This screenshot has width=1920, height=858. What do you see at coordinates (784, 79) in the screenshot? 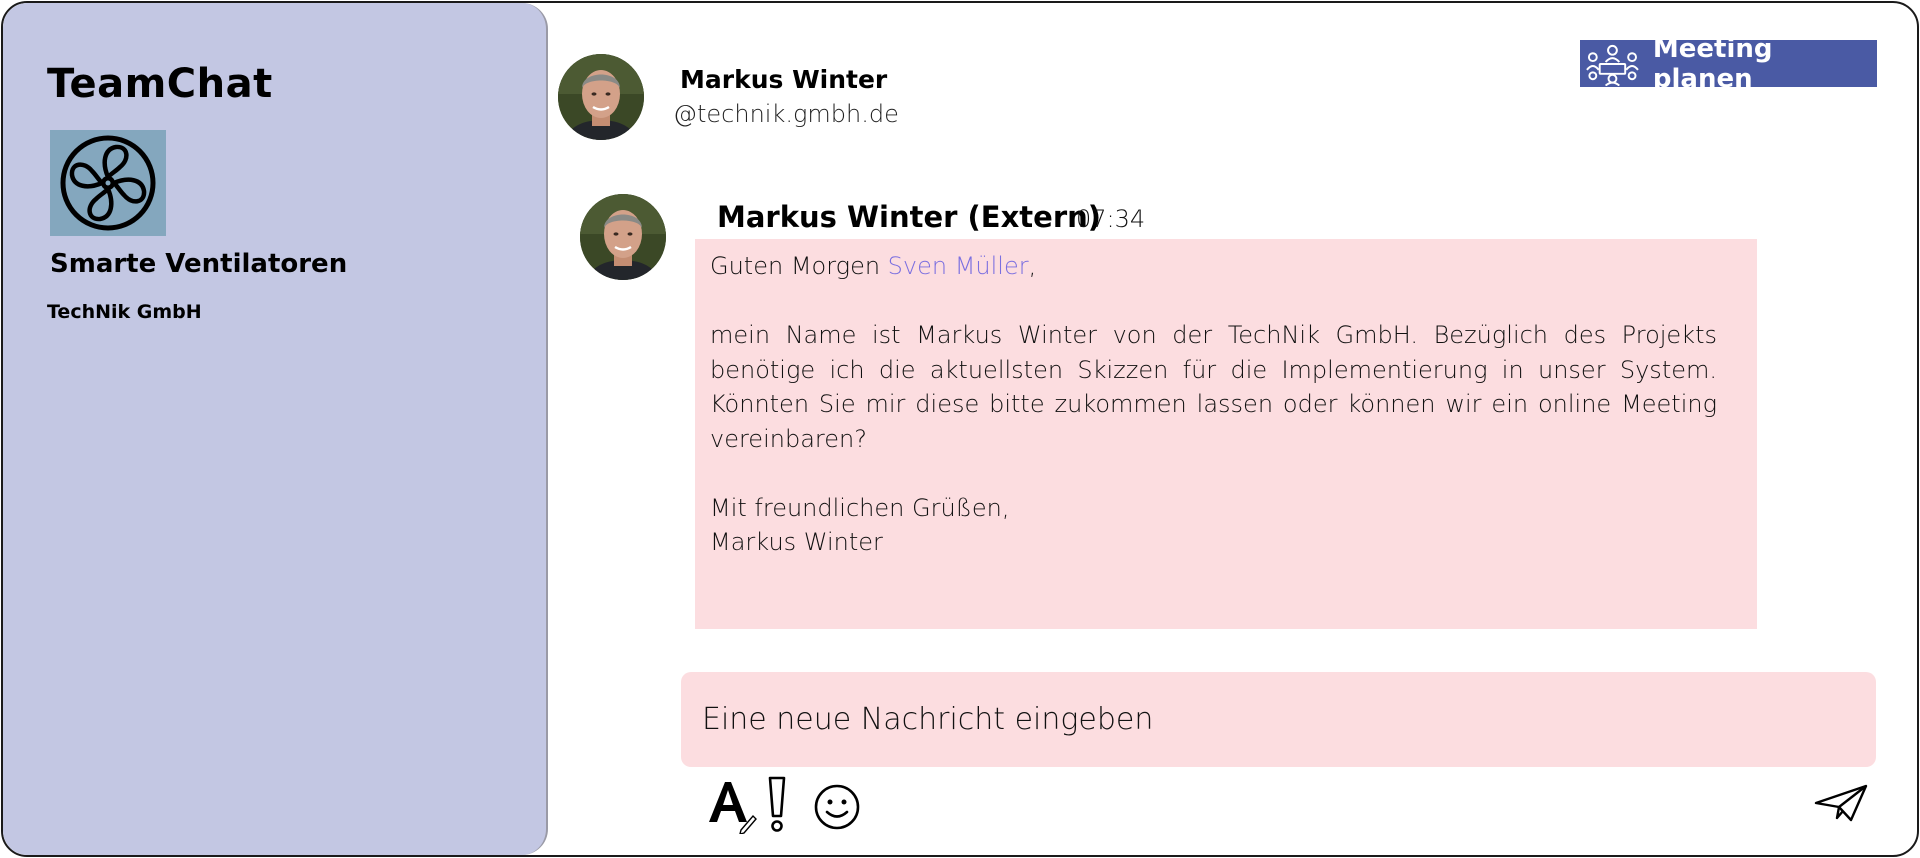
I see `contact-name: Markus Winter` at bounding box center [784, 79].